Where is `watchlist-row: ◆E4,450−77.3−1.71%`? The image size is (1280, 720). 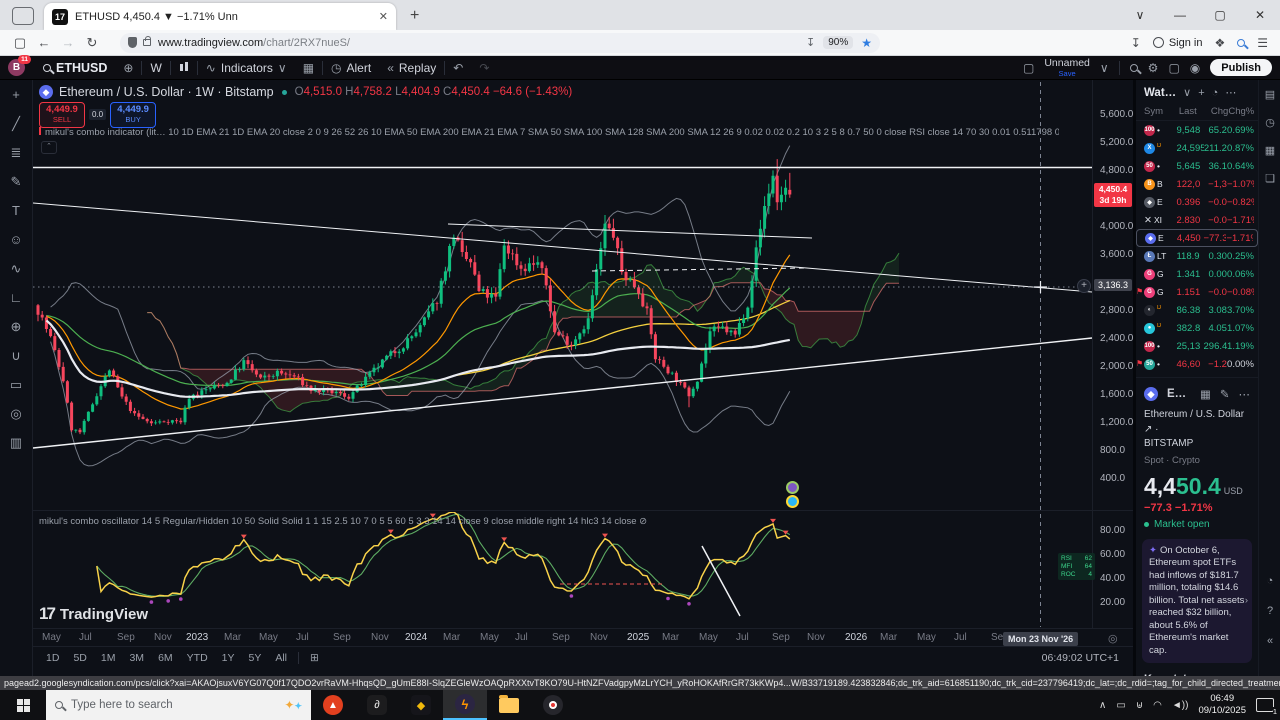 watchlist-row: ◆E4,450−77.3−1.71% is located at coordinates (1197, 238).